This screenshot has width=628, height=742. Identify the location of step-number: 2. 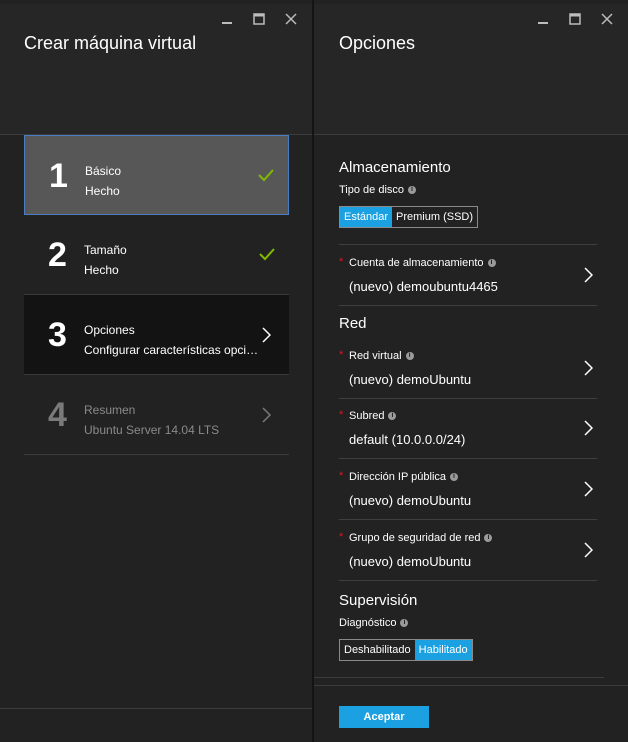
(57, 255).